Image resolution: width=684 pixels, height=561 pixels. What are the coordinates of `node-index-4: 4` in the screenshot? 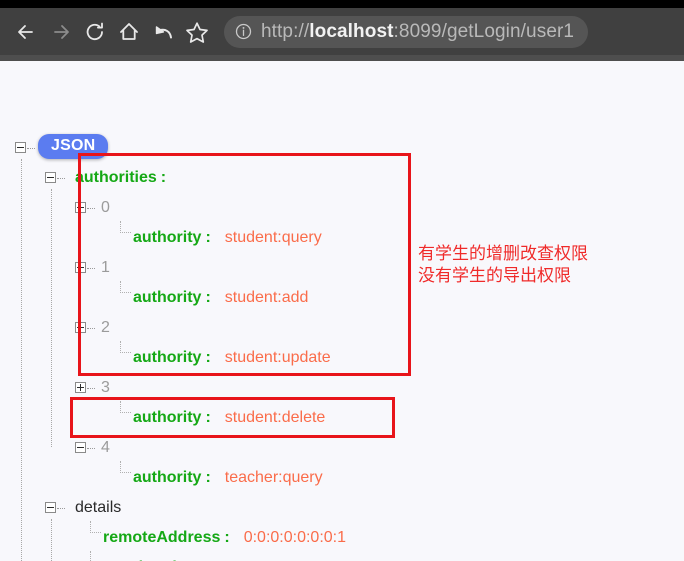 It's located at (105, 448).